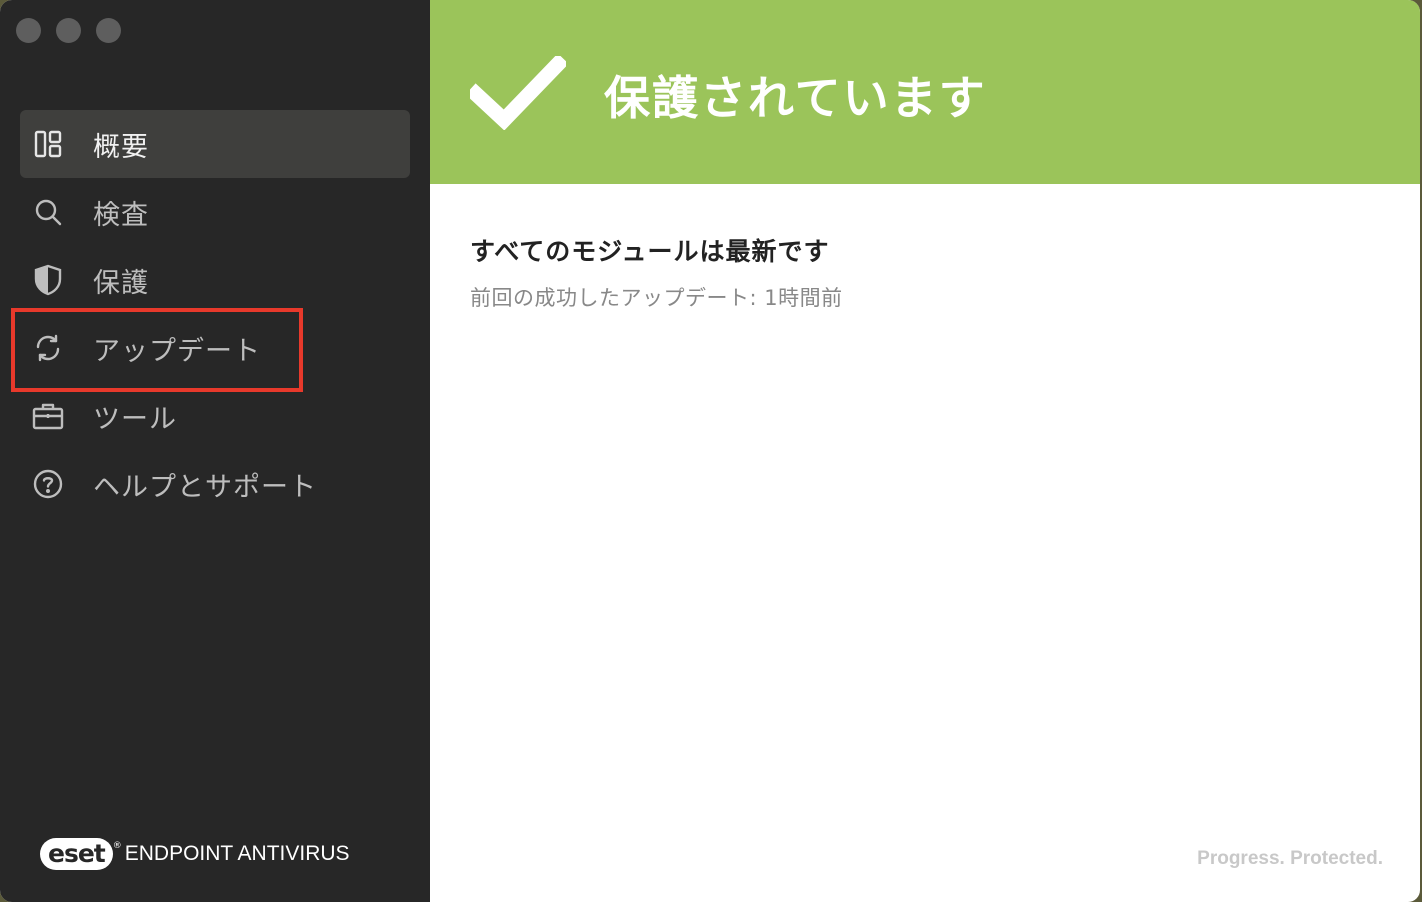 This screenshot has width=1422, height=902. I want to click on close-window-button, so click(28, 30).